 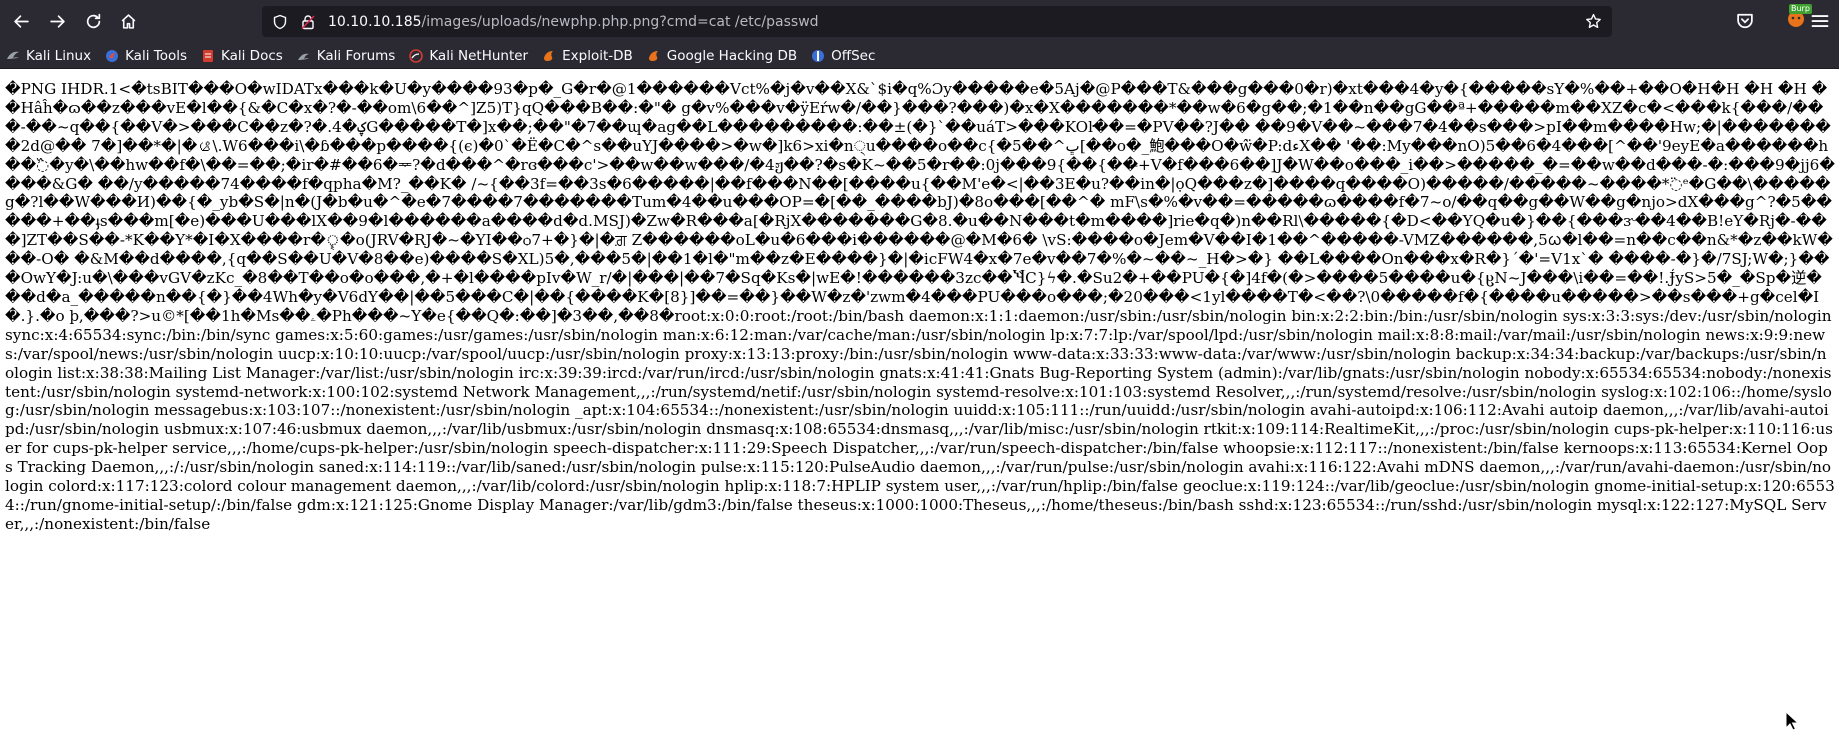 I want to click on nethunter-icon, so click(x=416, y=55).